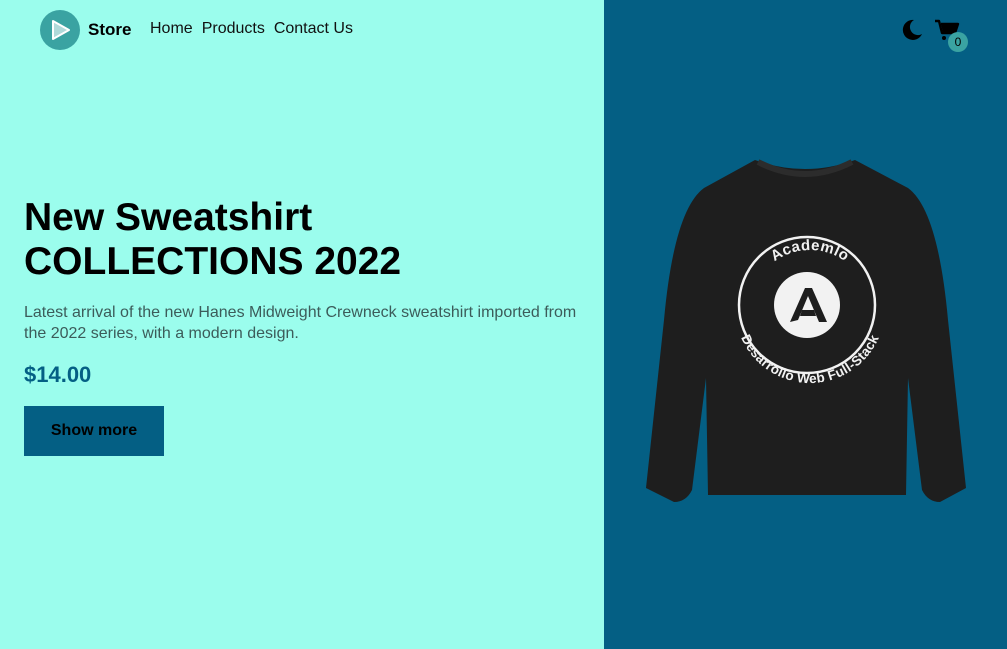 This screenshot has width=1007, height=649. I want to click on main-nav: Home Products Contact Us, so click(251, 29).